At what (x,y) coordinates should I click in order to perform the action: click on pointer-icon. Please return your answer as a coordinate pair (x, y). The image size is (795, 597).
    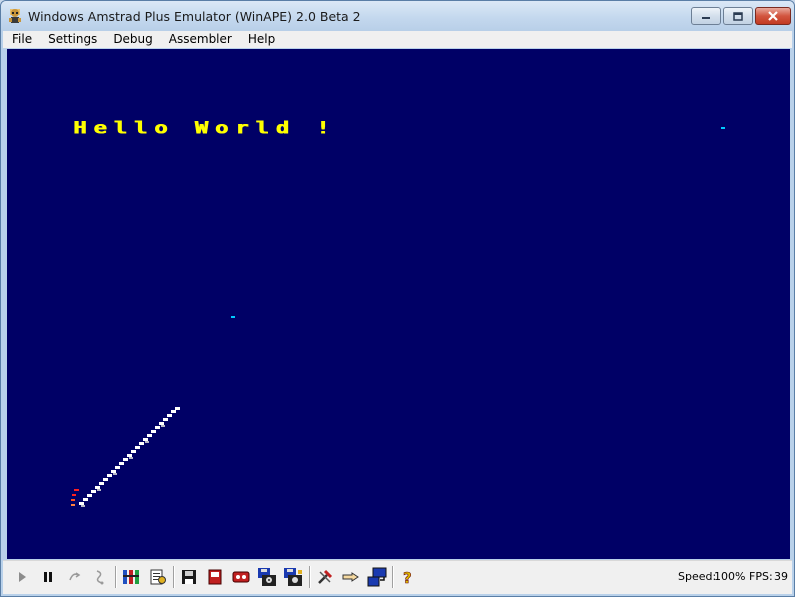
    Looking at the image, I should click on (350, 577).